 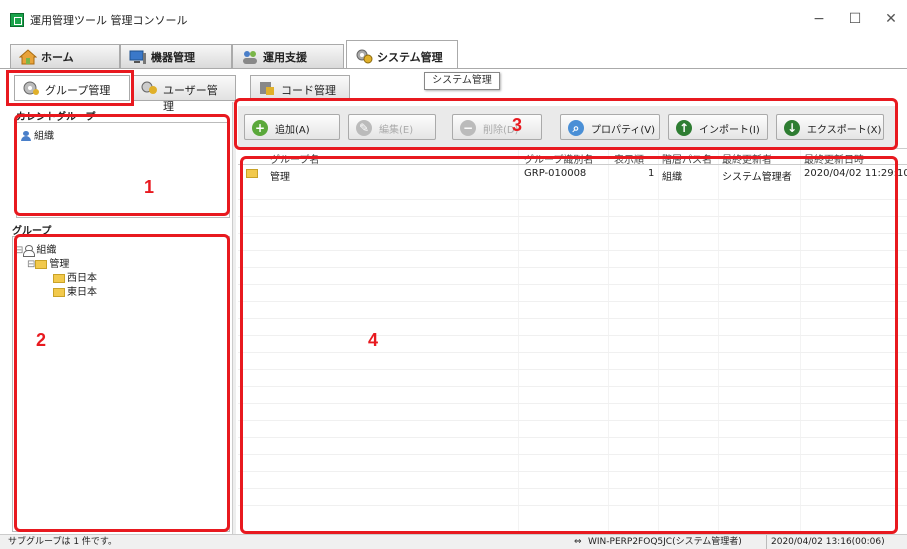 What do you see at coordinates (149, 87) in the screenshot?
I see `user-gear-icon` at bounding box center [149, 87].